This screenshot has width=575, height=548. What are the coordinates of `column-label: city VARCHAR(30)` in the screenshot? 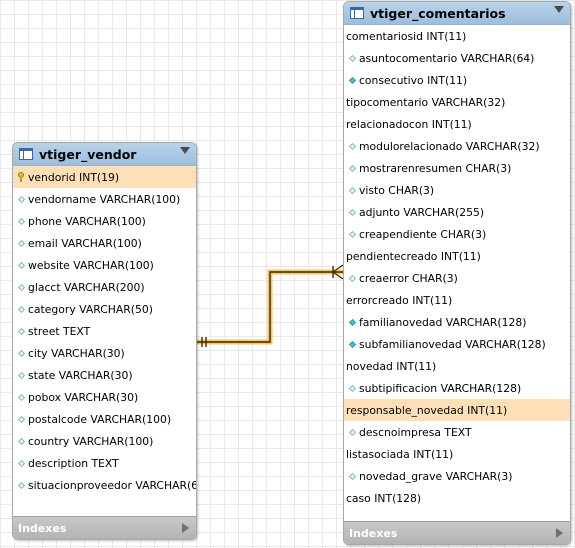 It's located at (76, 353).